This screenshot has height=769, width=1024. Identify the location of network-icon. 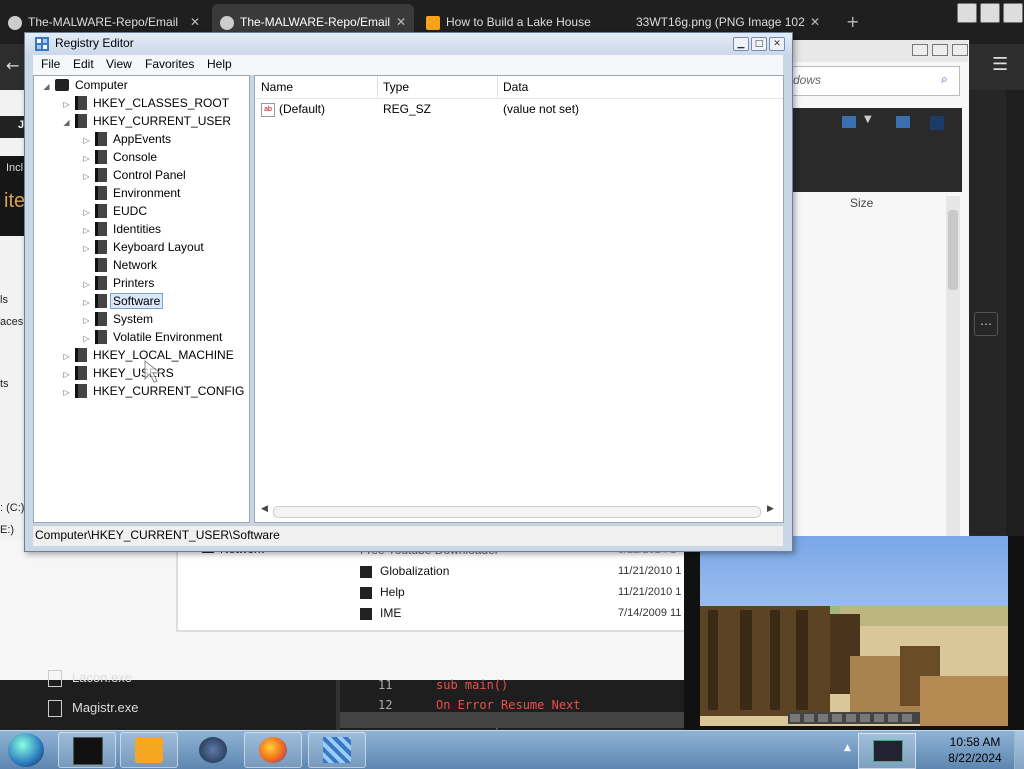
(888, 751).